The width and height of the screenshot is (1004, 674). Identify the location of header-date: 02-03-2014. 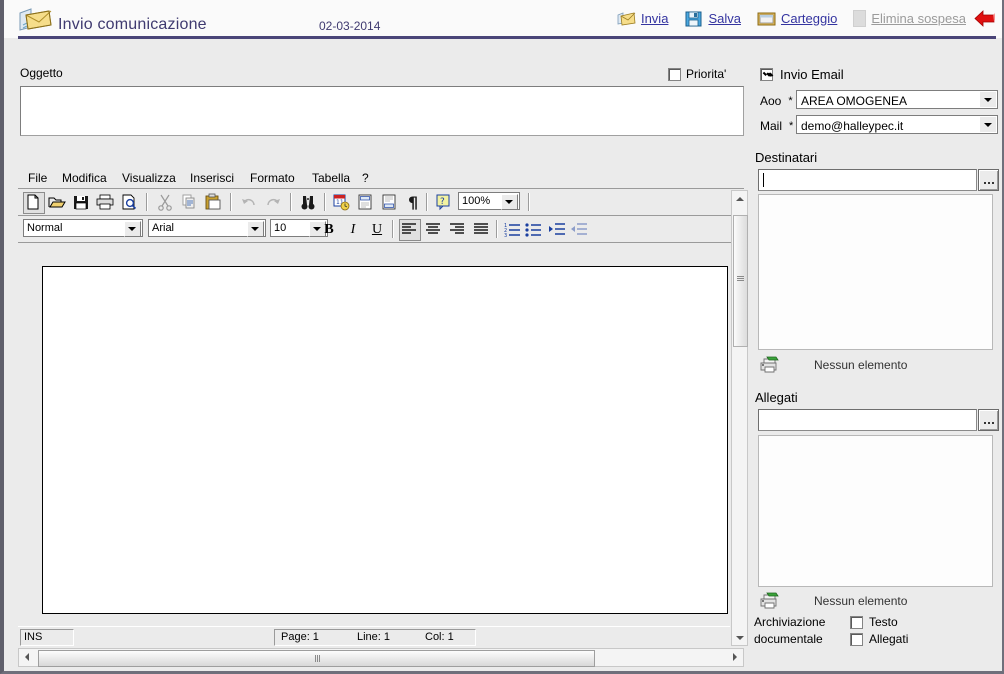
(350, 26).